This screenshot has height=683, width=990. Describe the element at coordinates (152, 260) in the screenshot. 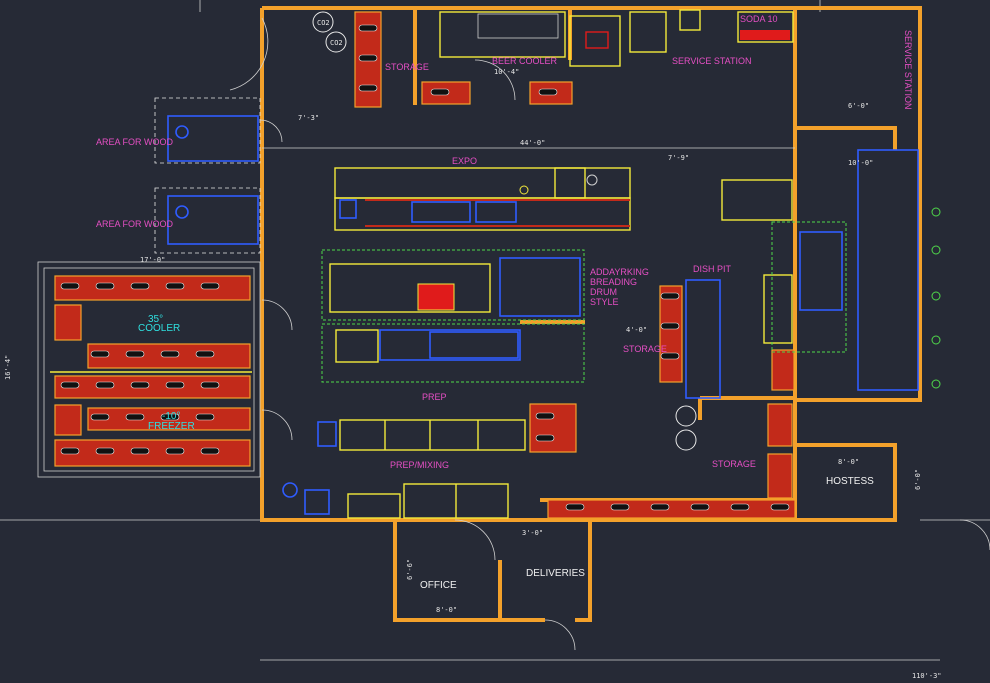

I see `dim-17ft: 17'-0"` at that location.